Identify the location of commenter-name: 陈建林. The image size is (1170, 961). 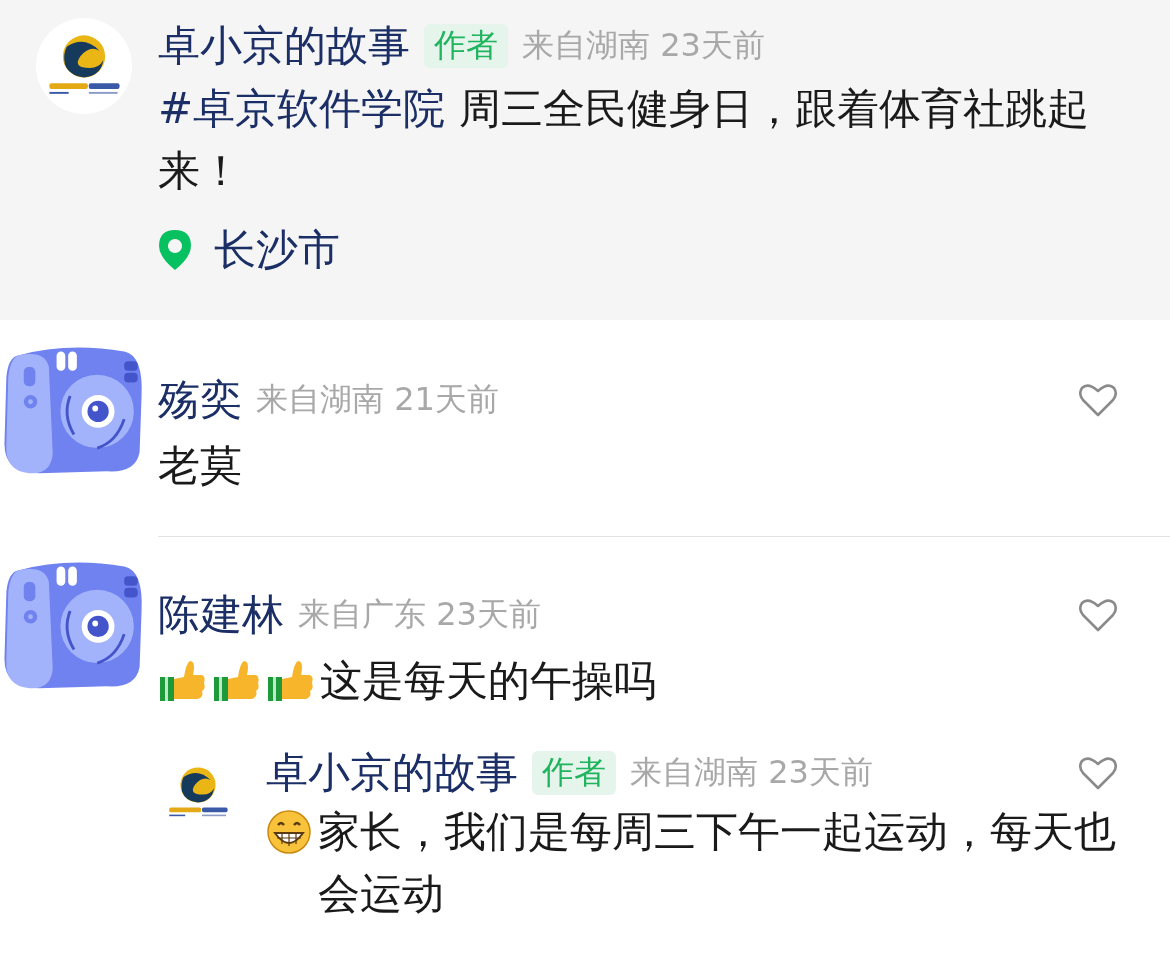
(221, 615).